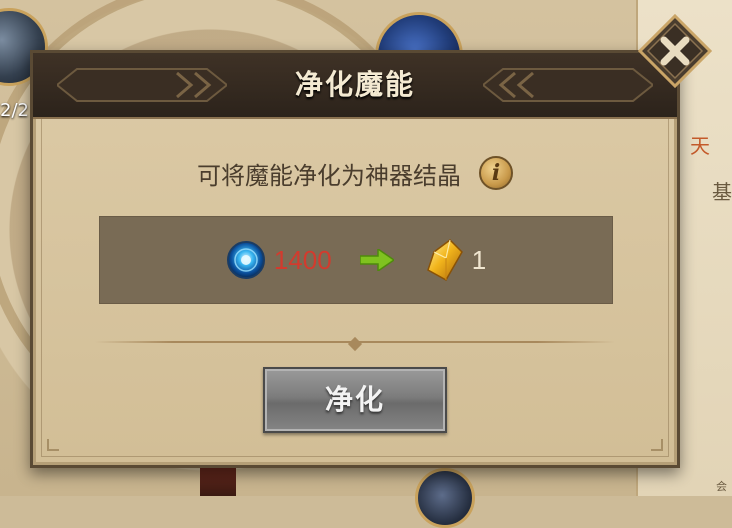  I want to click on description-text: 可将魔能净化为神器结晶, so click(329, 175).